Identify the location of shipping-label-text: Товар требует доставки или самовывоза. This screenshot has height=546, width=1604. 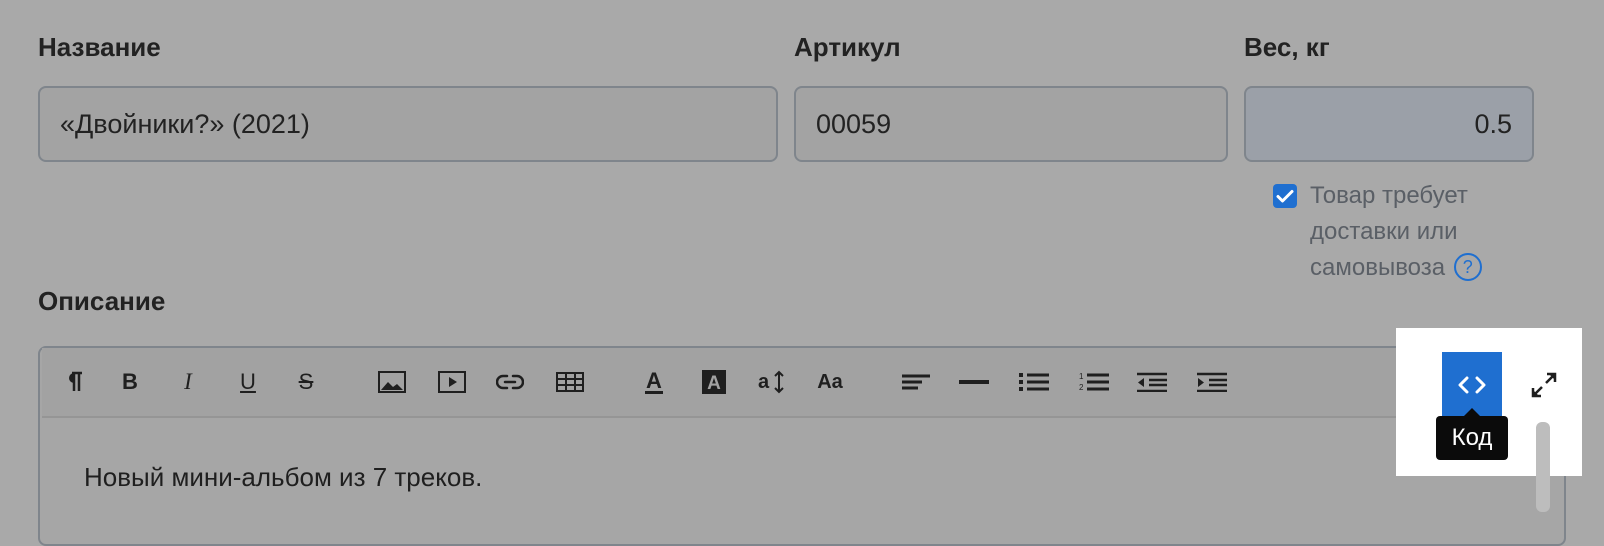
(1389, 231).